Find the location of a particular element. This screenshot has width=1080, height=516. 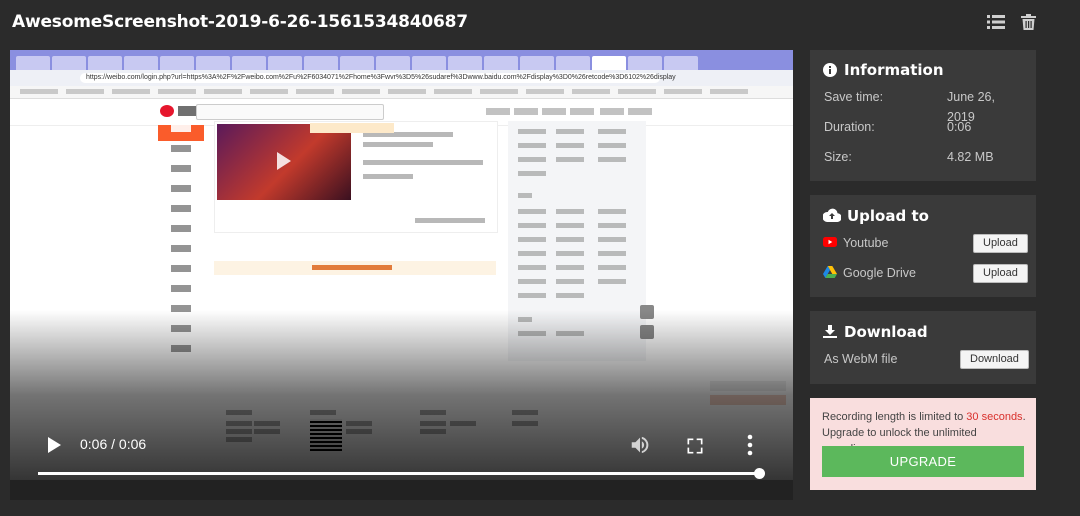

list-icon is located at coordinates (996, 22).